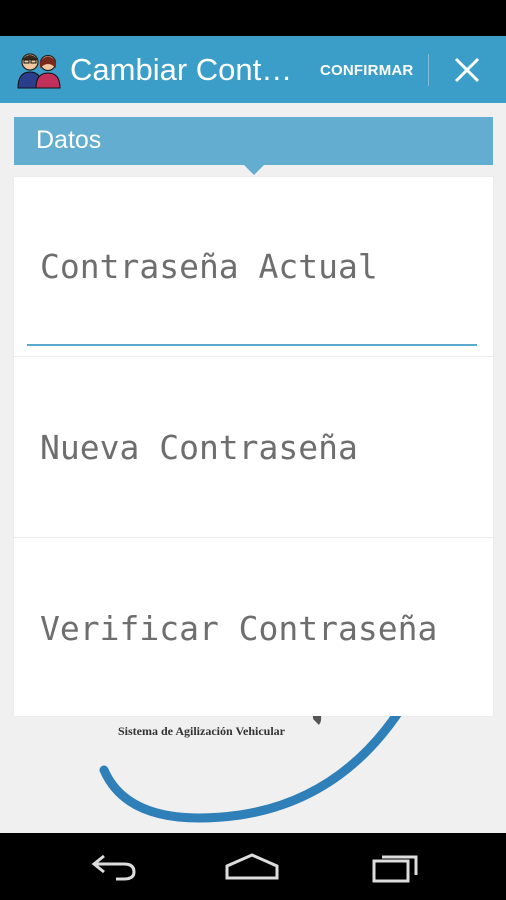  Describe the element at coordinates (39, 70) in the screenshot. I see `users-icon` at that location.